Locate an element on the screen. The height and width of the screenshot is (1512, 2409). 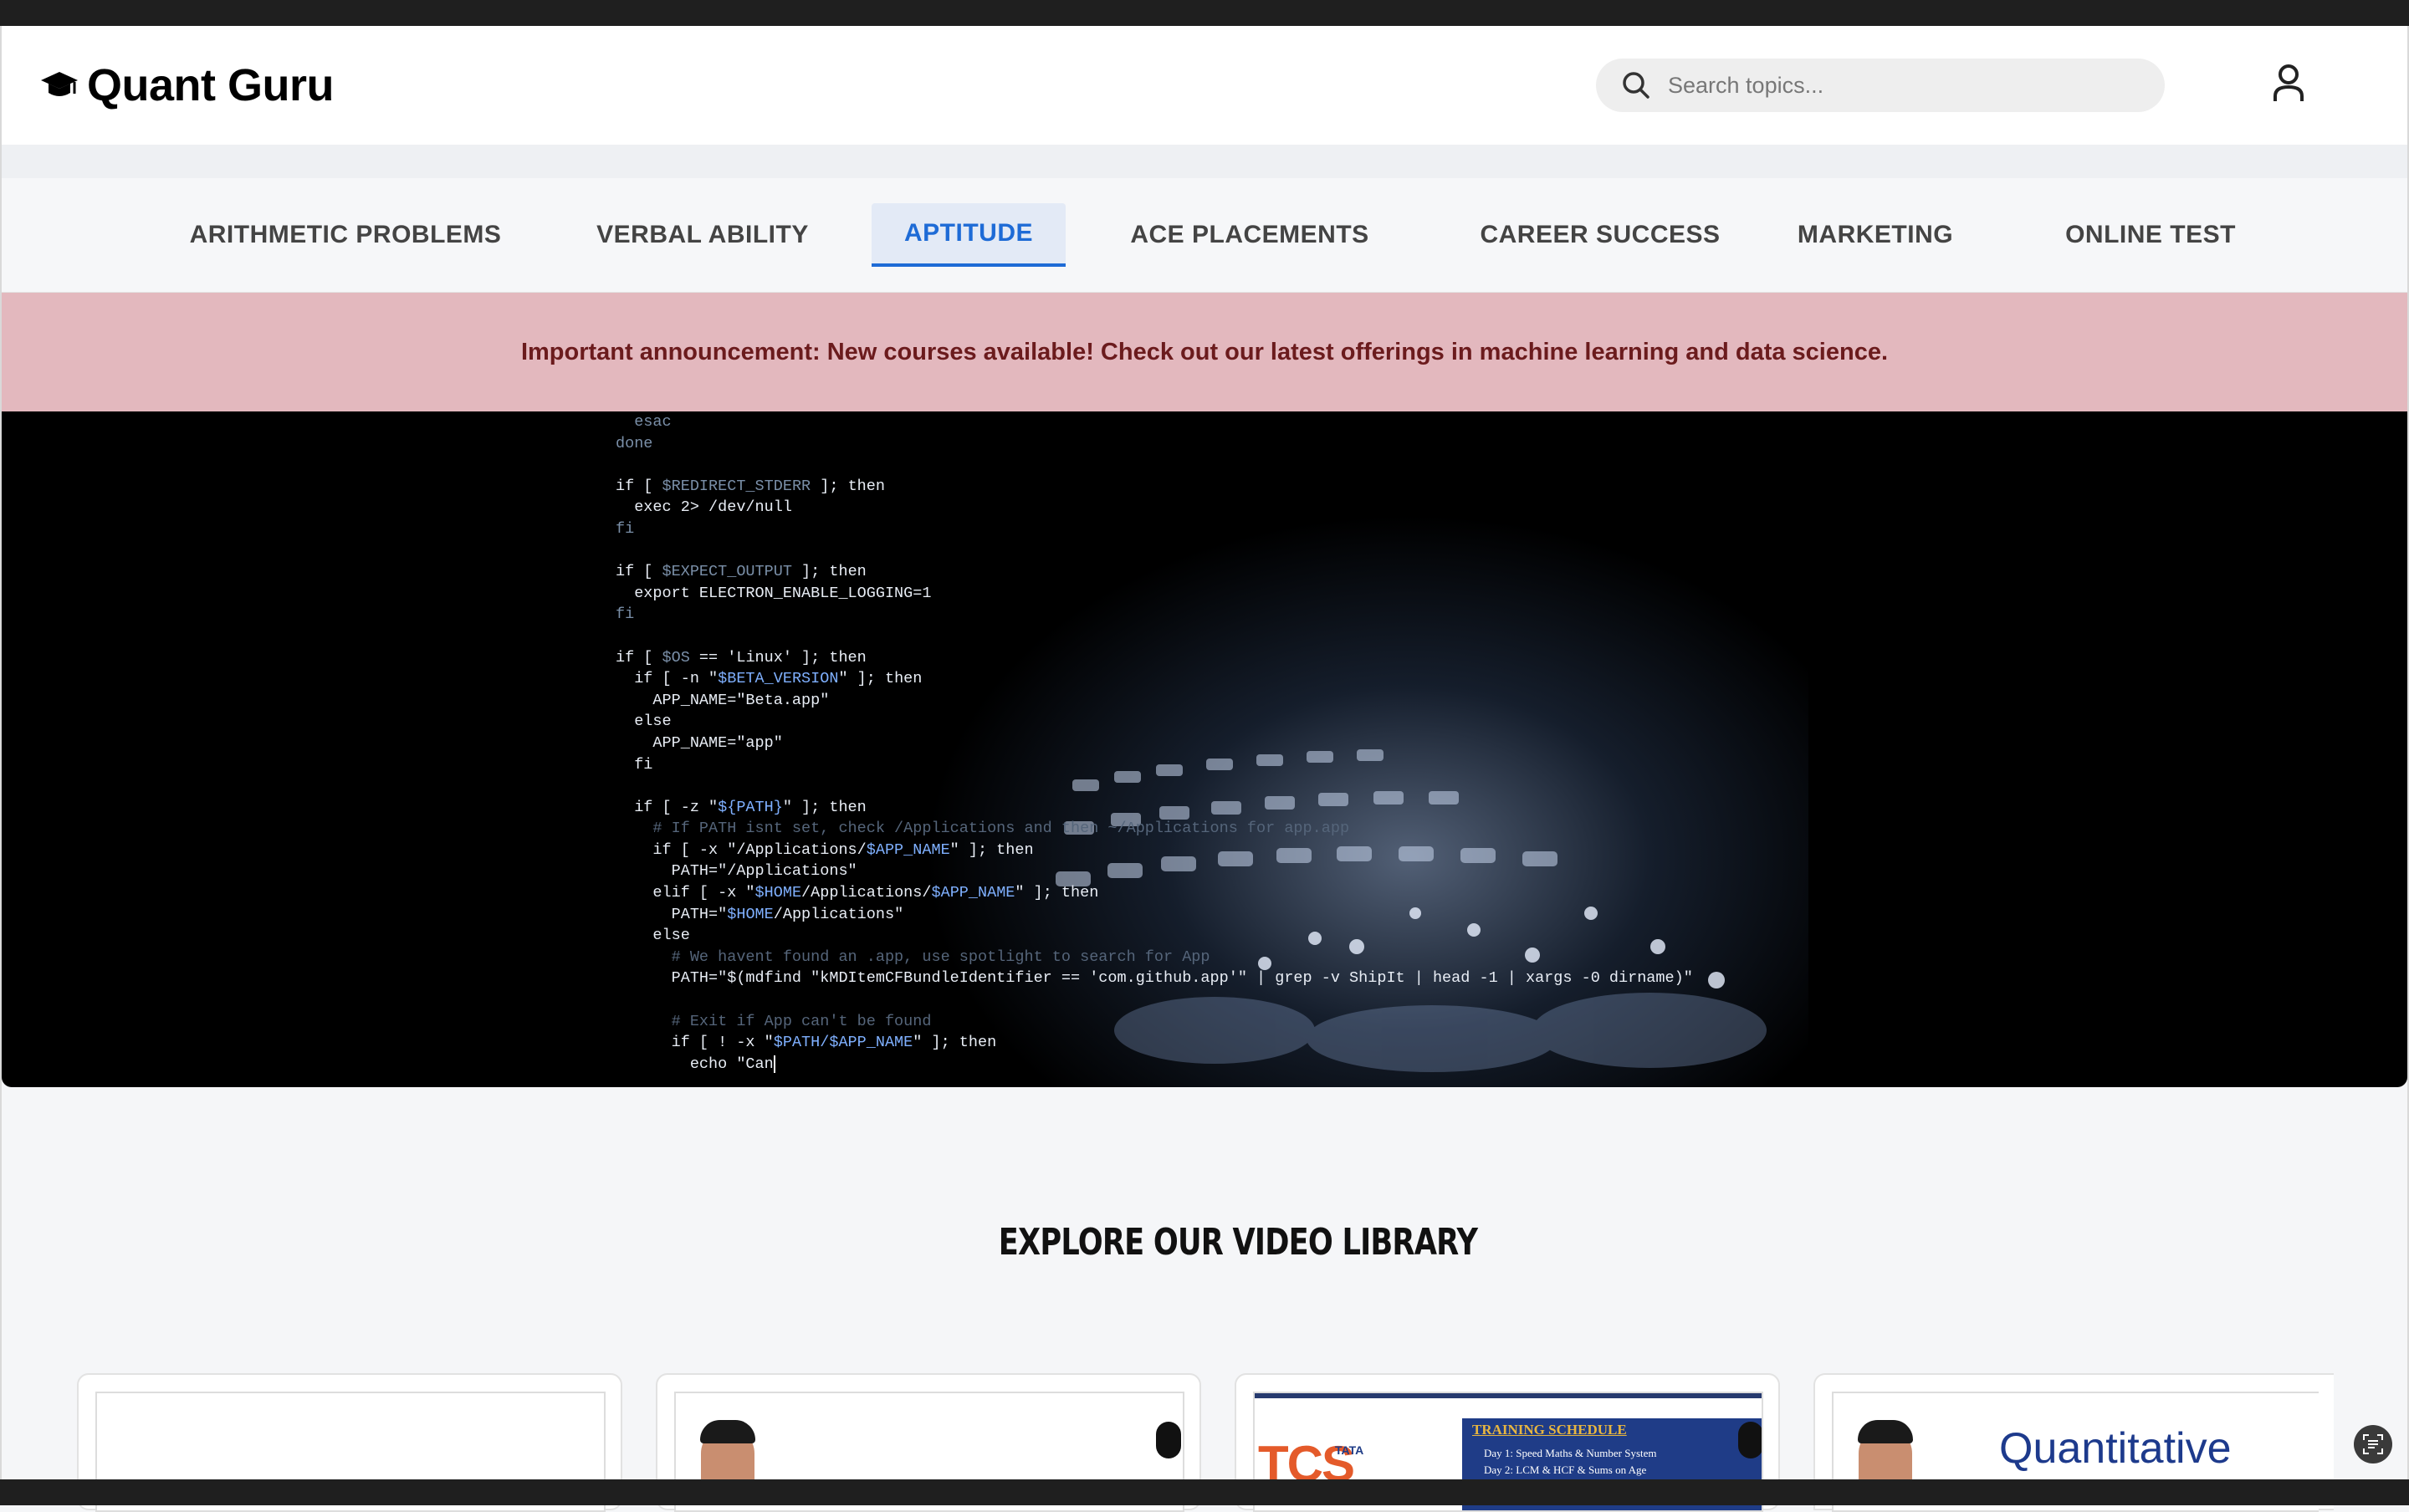
tab-career-success: CAREER SUCCESS is located at coordinates (1600, 235).